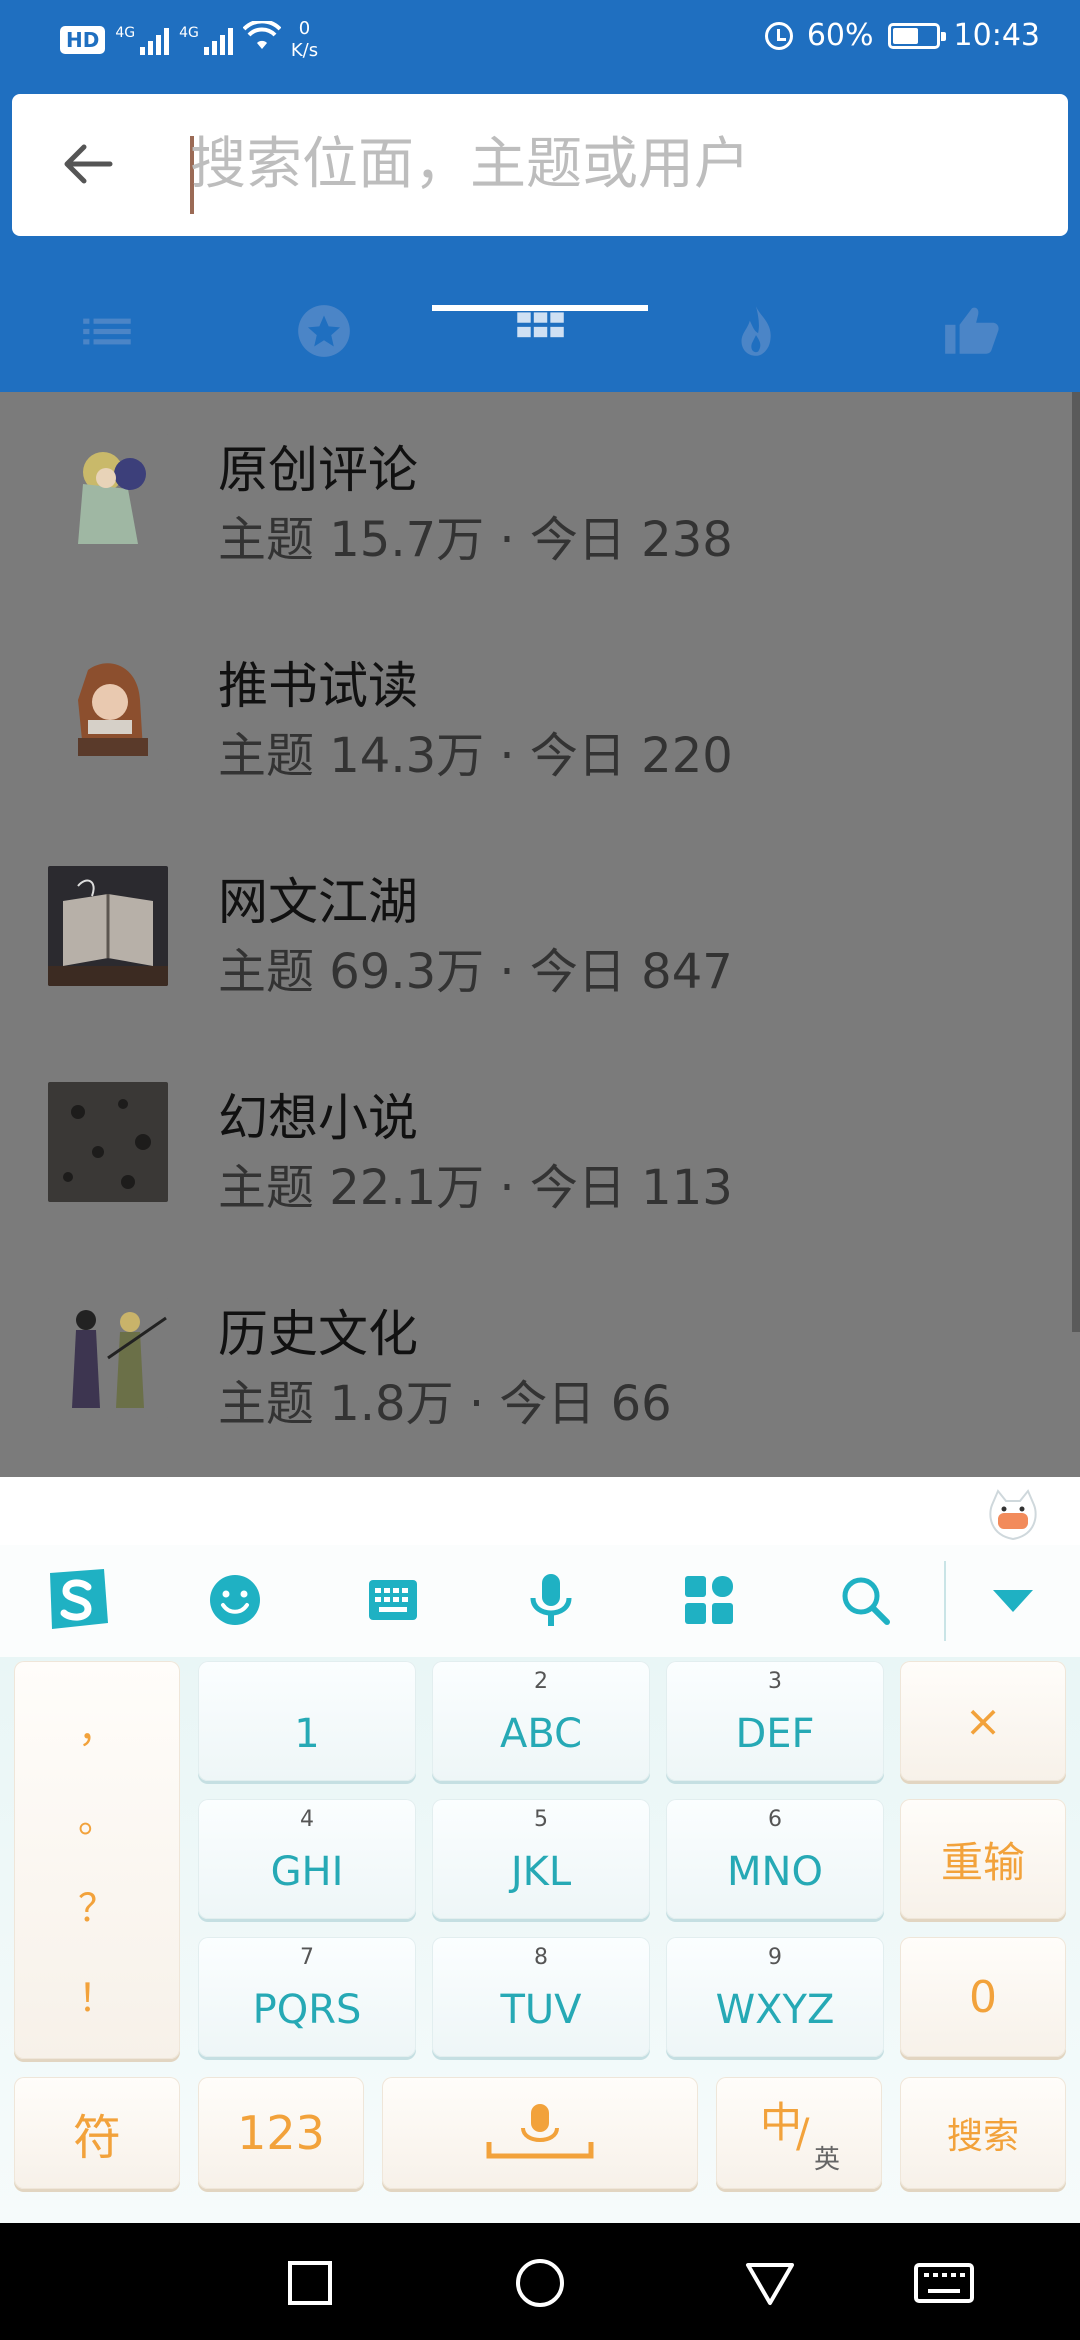 This screenshot has width=1080, height=2340. What do you see at coordinates (610, 164) in the screenshot?
I see `search-input` at bounding box center [610, 164].